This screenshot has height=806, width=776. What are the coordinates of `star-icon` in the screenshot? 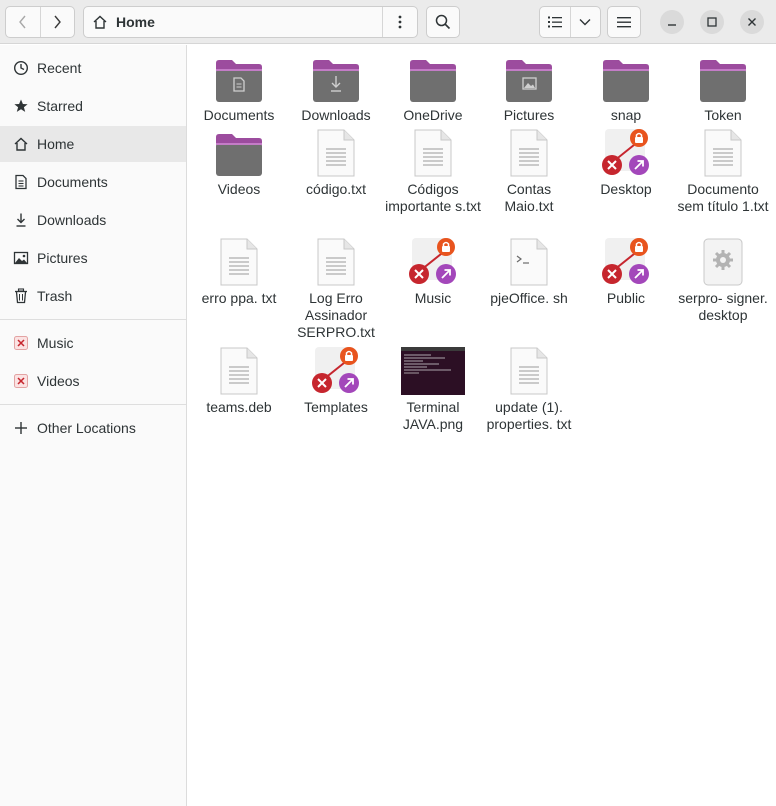 It's located at (21, 106).